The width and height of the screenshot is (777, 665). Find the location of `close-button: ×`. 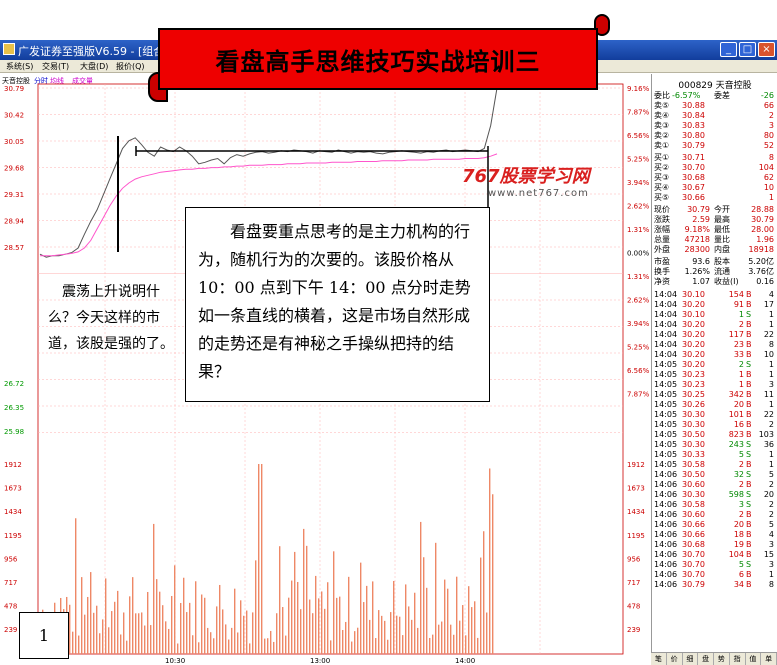

close-button: × is located at coordinates (766, 49).